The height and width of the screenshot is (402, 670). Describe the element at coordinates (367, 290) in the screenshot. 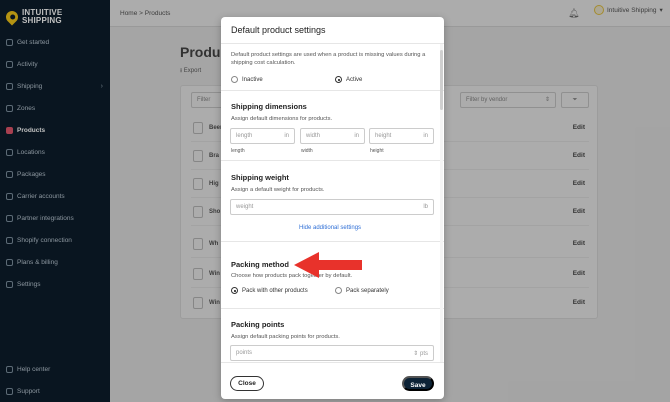

I see `radio-label: Pack separately` at that location.